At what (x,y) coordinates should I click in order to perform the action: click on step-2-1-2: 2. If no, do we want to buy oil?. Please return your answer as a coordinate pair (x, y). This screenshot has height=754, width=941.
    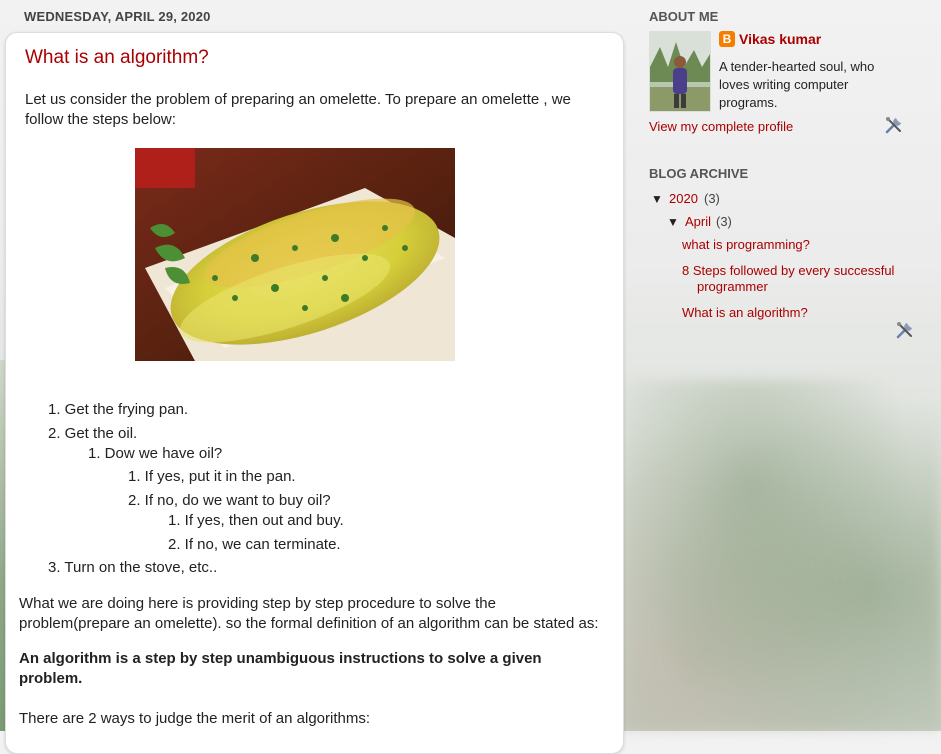
    Looking at the image, I should click on (229, 500).